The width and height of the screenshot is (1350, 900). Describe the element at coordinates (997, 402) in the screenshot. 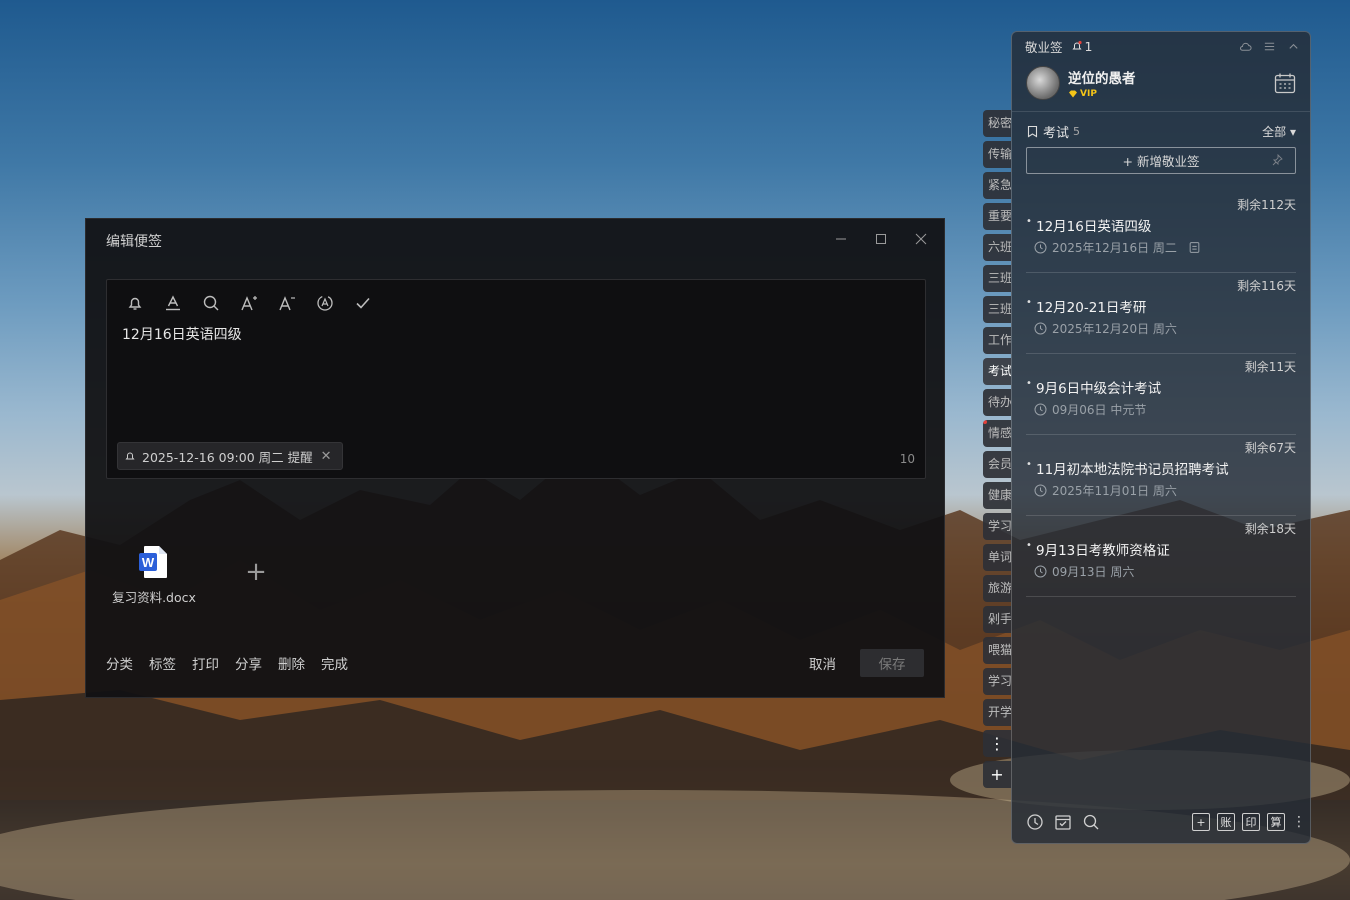

I see `tab-category: 待办` at that location.